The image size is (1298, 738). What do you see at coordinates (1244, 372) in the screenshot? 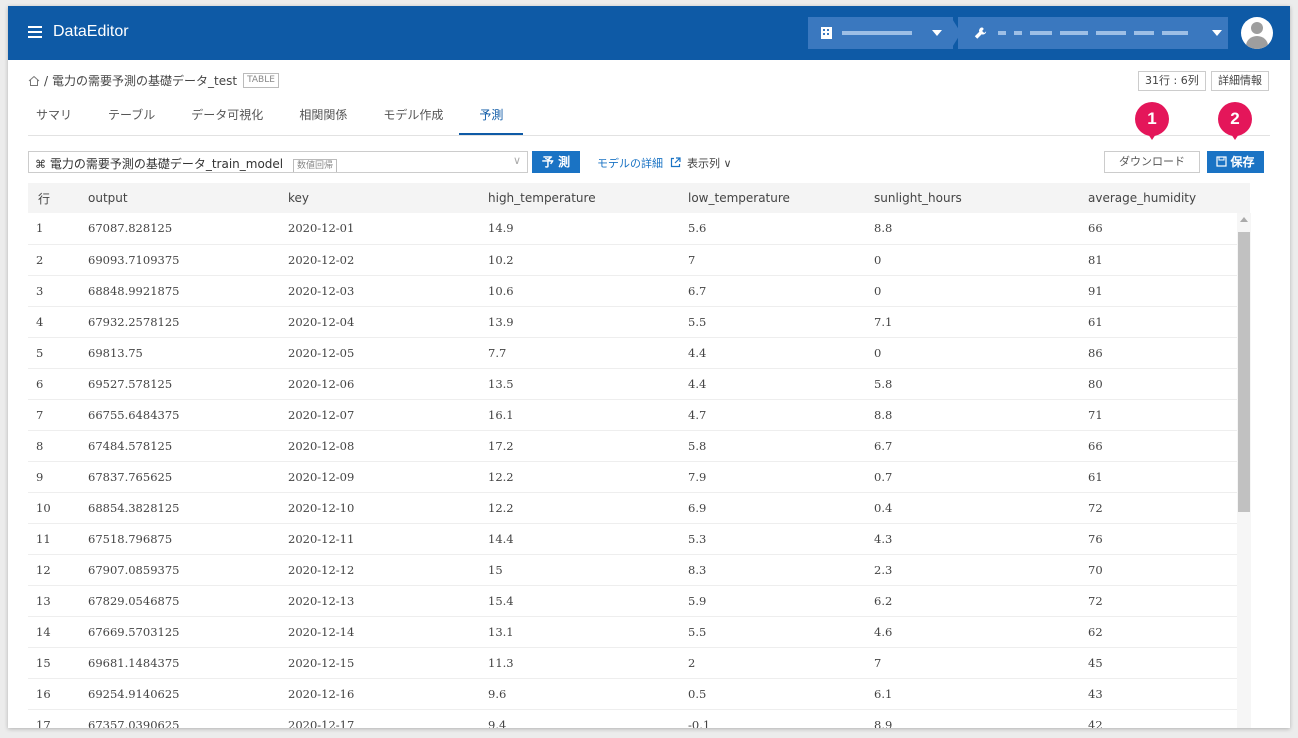
I see `scrollbar-thumb` at bounding box center [1244, 372].